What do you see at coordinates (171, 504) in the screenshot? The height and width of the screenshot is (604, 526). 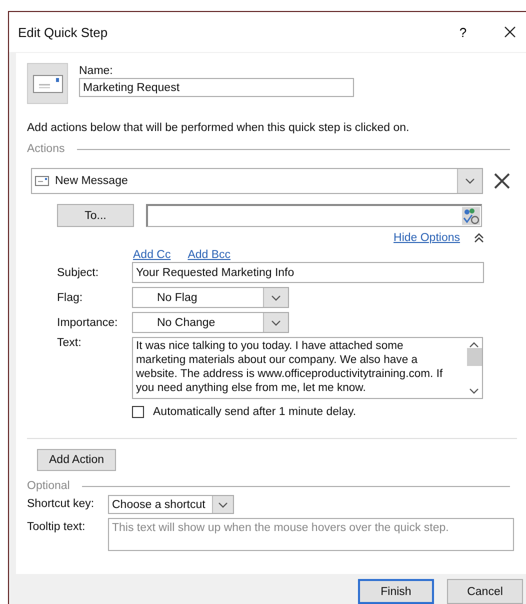 I see `shortcut-dropdown: Choose a shortcut` at bounding box center [171, 504].